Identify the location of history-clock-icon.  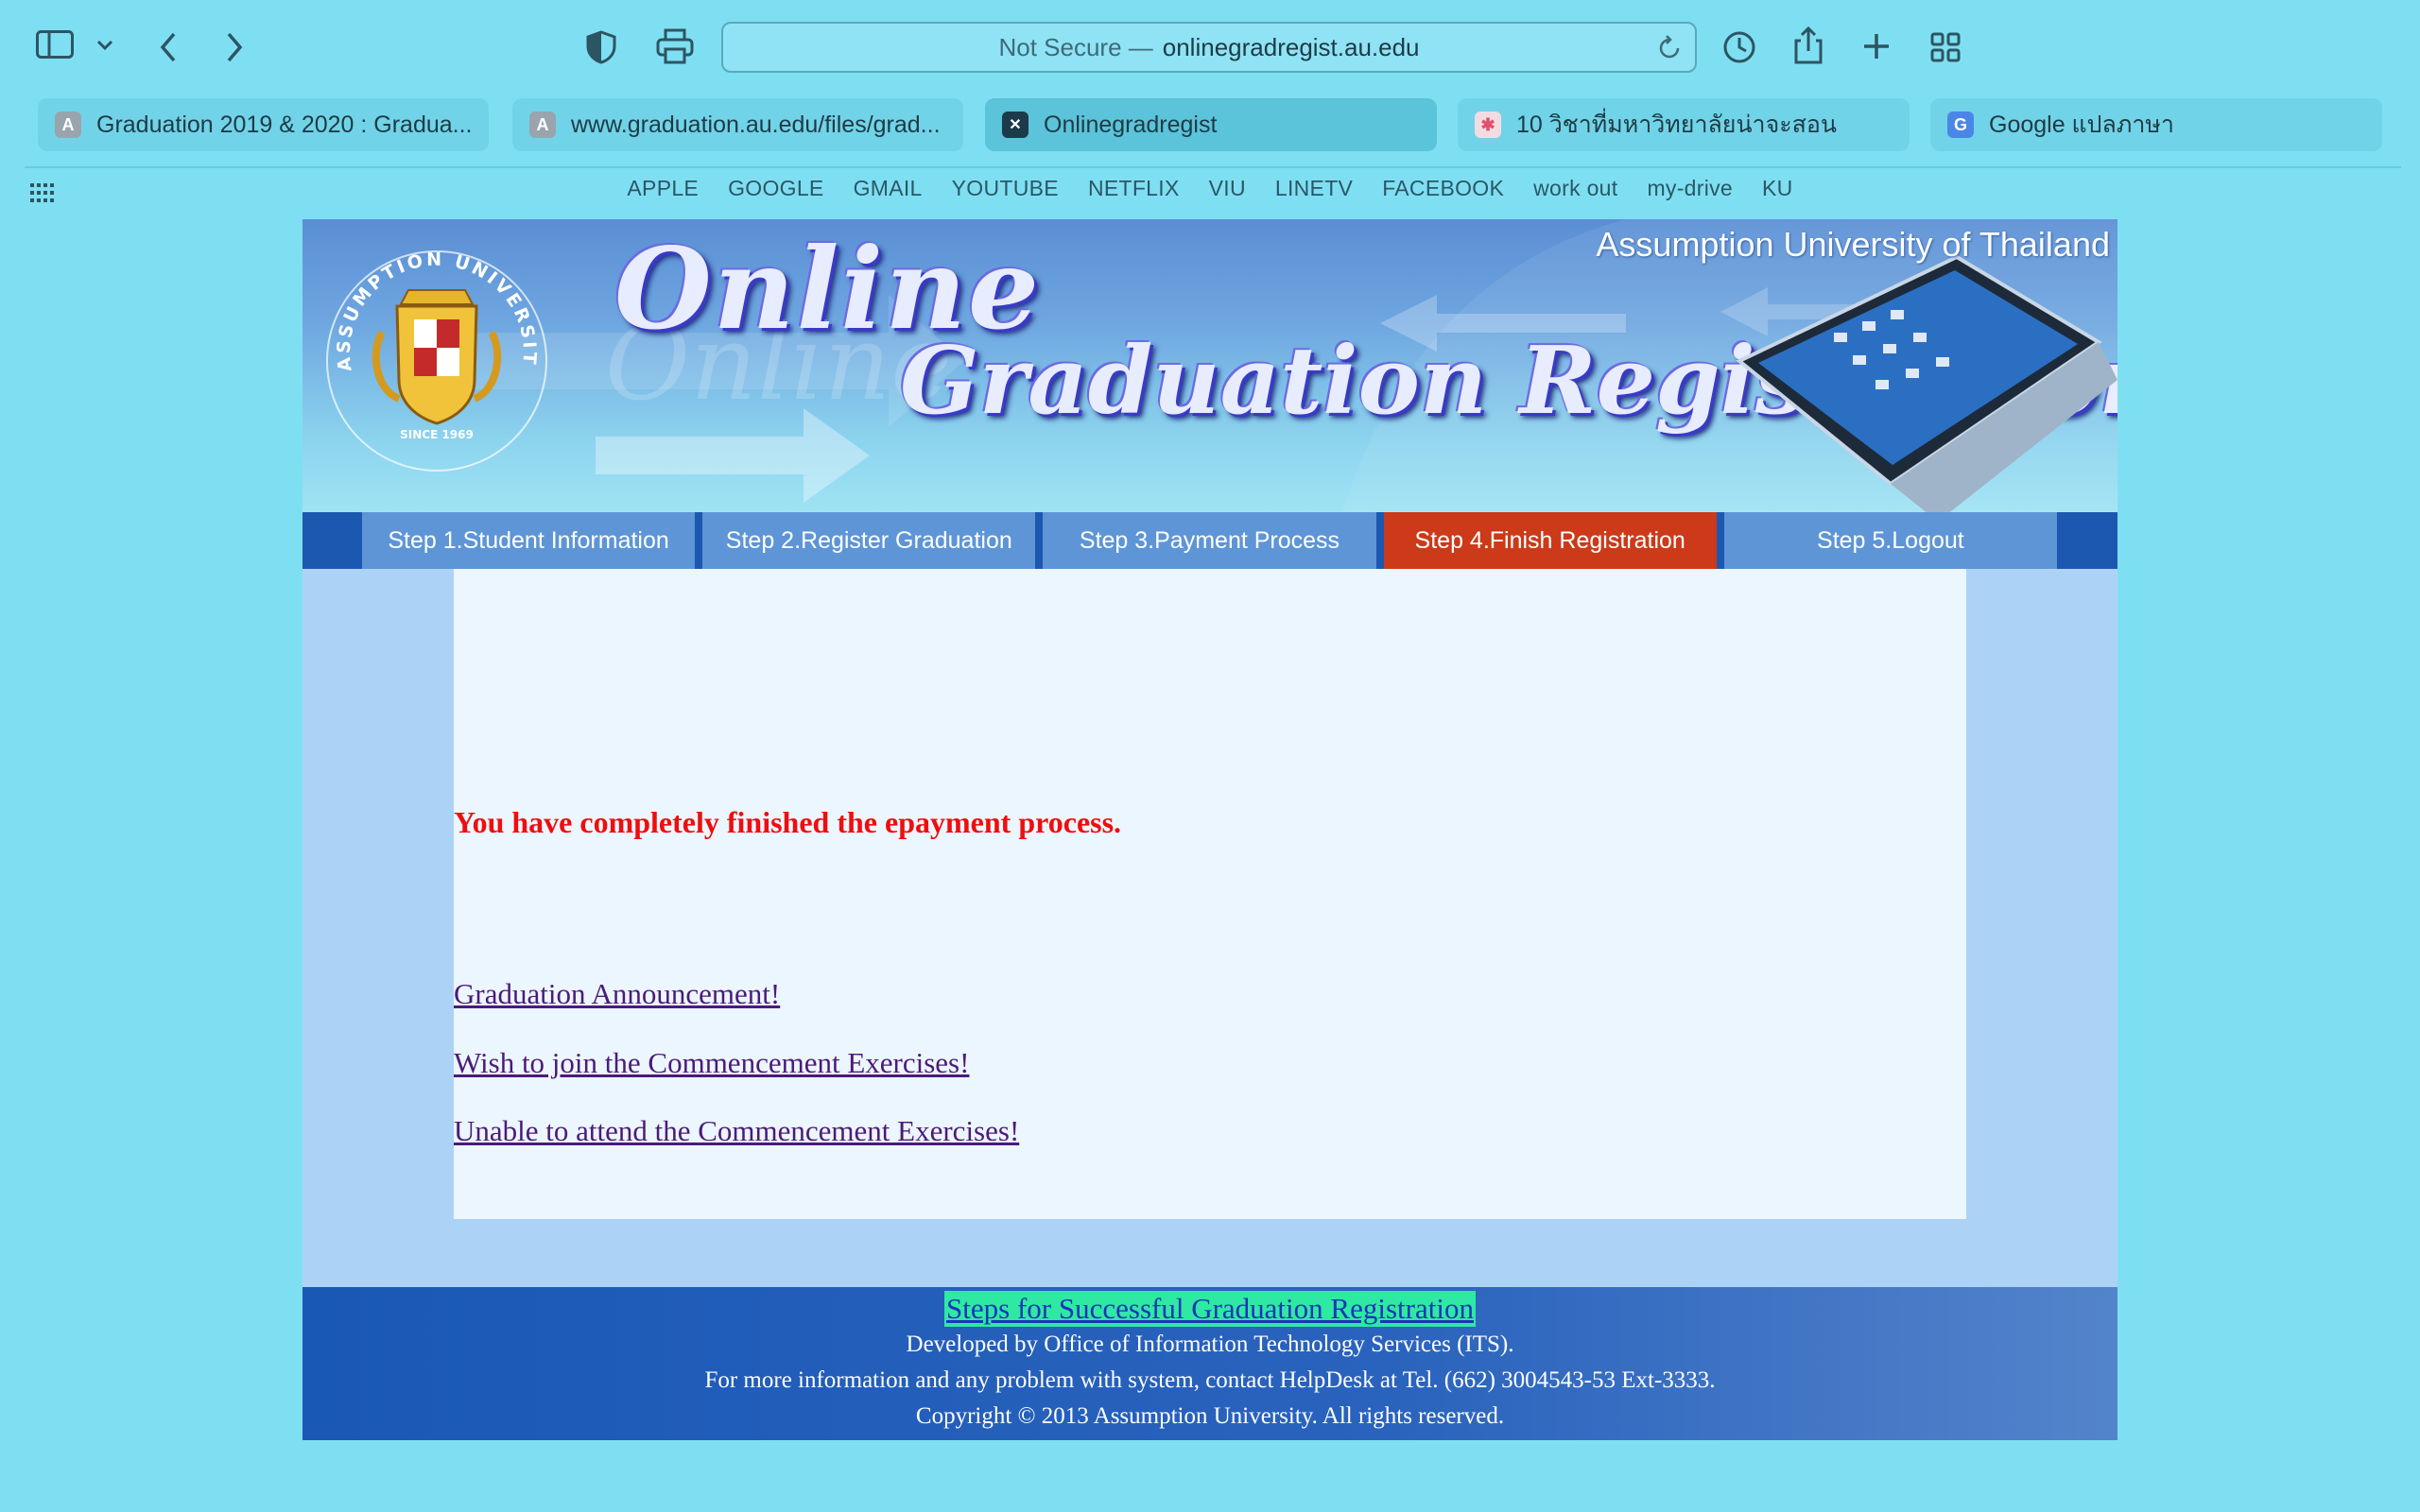
(1739, 47).